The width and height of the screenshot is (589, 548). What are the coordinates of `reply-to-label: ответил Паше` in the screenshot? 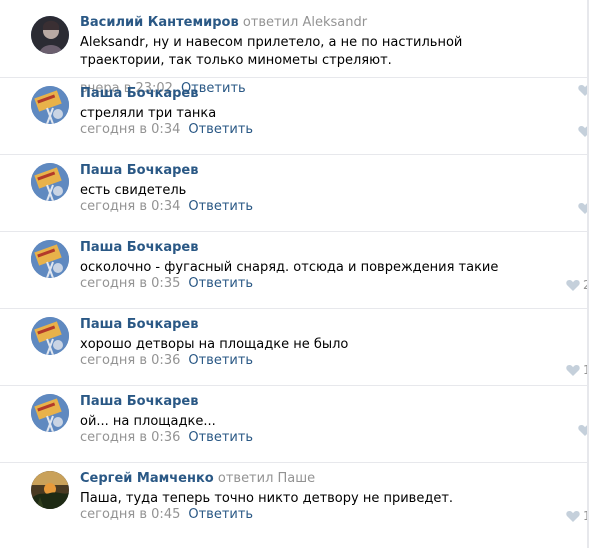 It's located at (266, 478).